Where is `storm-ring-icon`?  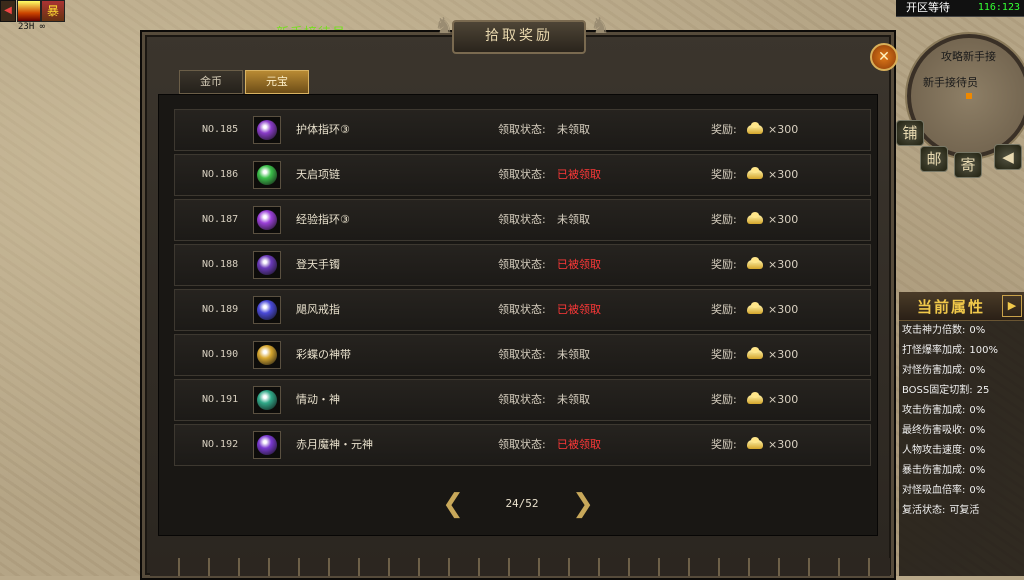
storm-ring-icon is located at coordinates (267, 310).